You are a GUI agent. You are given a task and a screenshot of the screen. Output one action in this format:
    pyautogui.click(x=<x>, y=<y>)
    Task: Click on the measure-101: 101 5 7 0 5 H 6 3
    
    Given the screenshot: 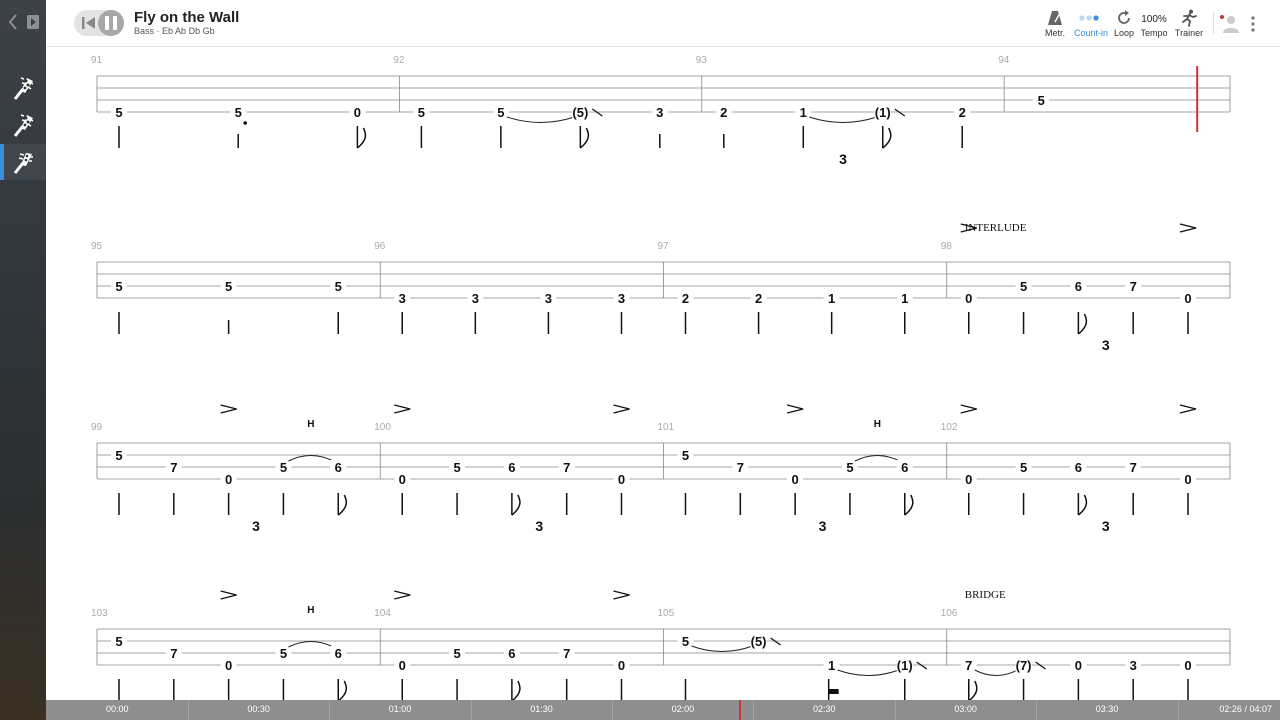 What is the action you would take?
    pyautogui.click(x=786, y=469)
    